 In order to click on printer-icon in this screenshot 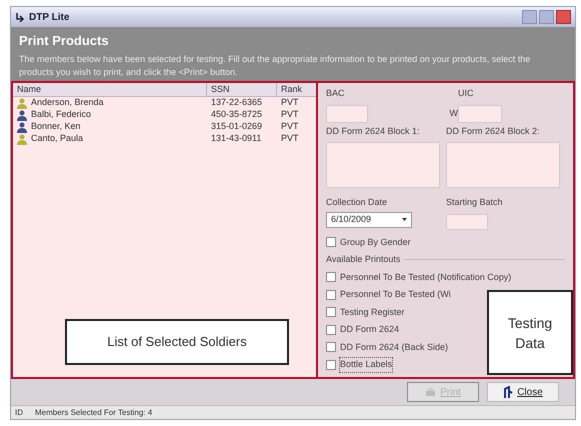, I will do `click(430, 392)`.